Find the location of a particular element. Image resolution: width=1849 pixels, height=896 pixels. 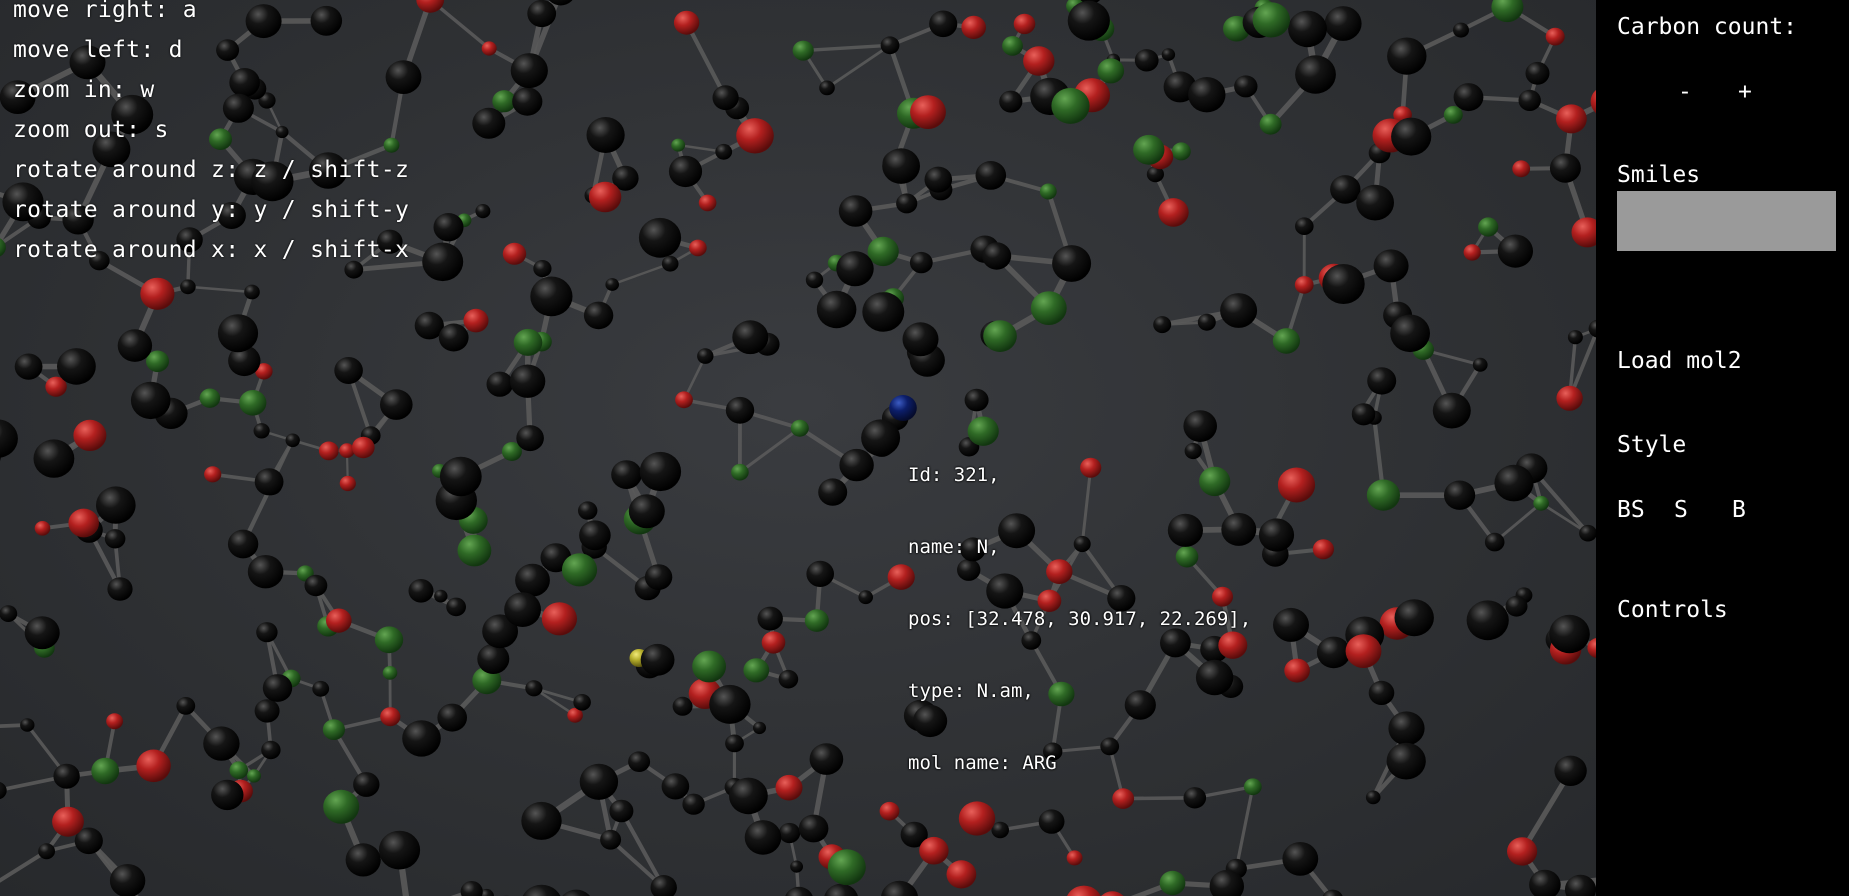

carbon-increment-button: + is located at coordinates (1745, 92).